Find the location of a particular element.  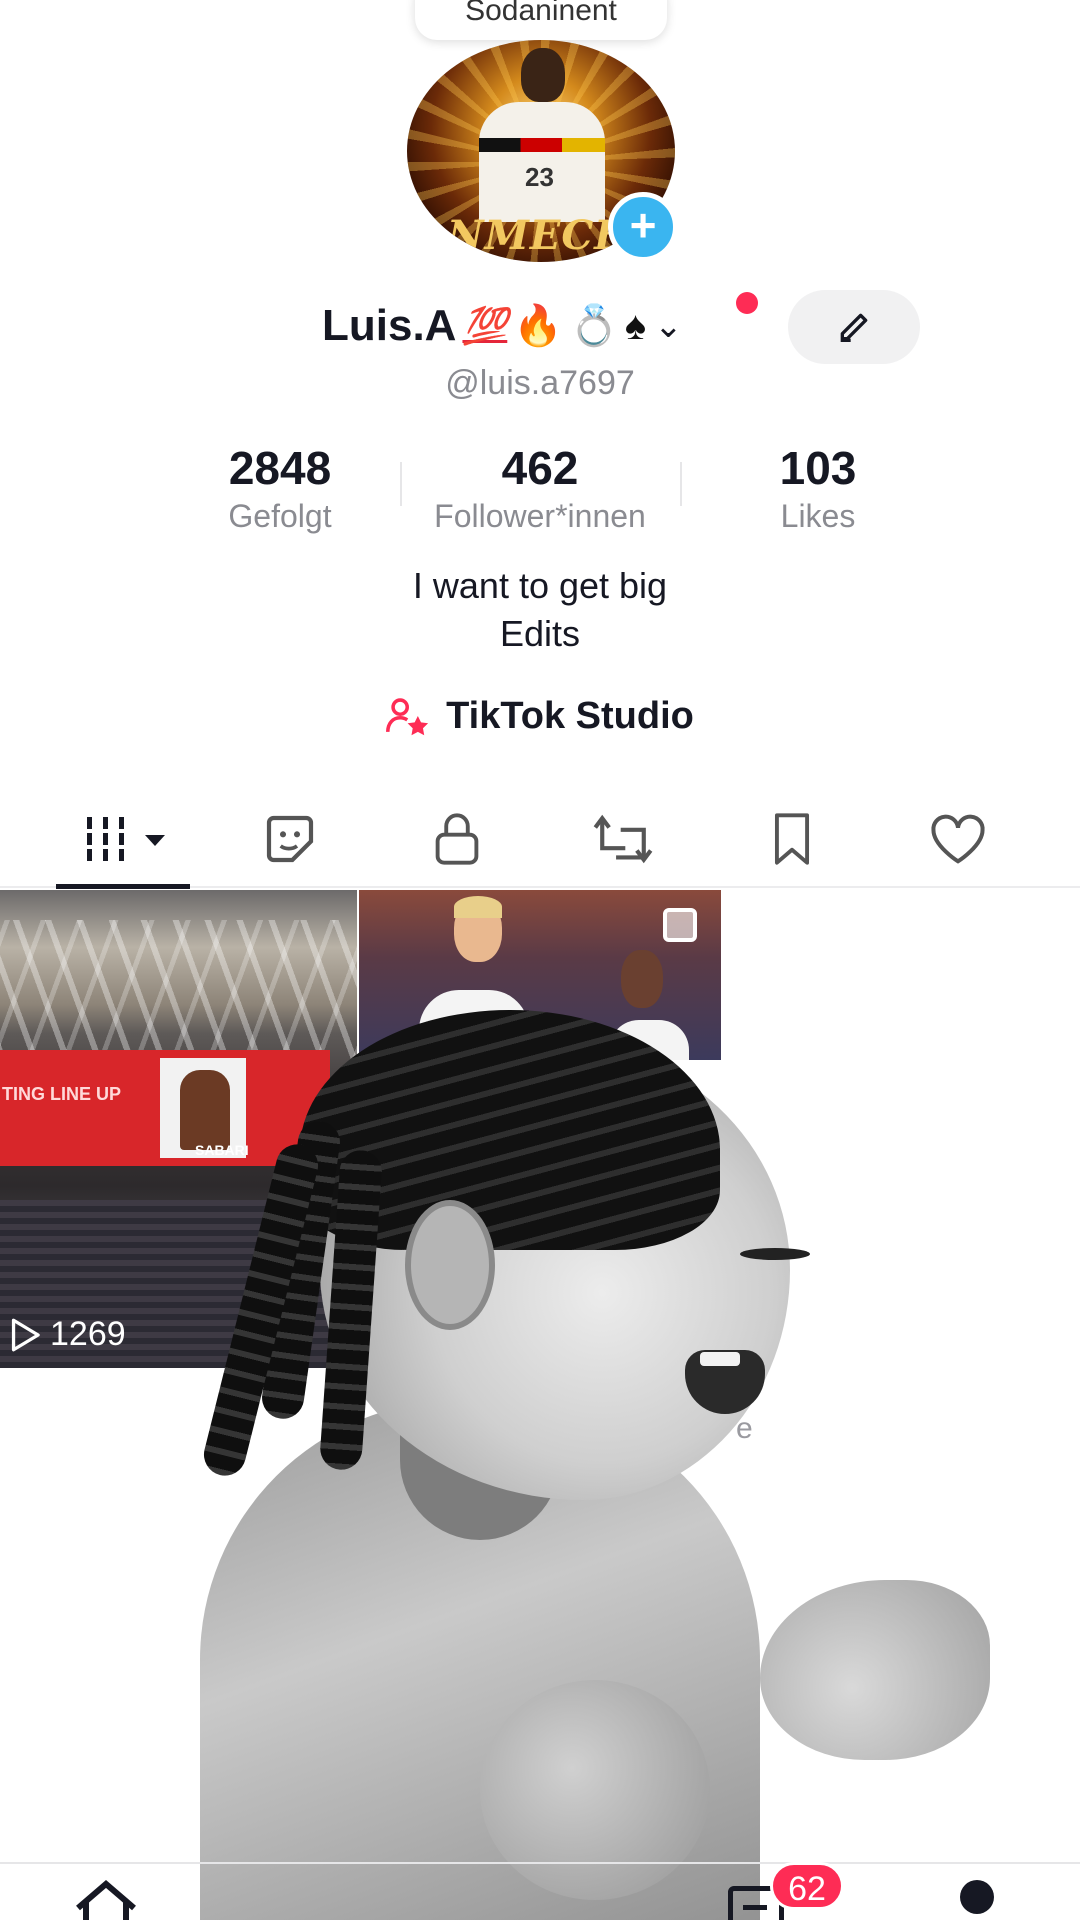

top-popup-label: Sodaninent is located at coordinates (541, 13).